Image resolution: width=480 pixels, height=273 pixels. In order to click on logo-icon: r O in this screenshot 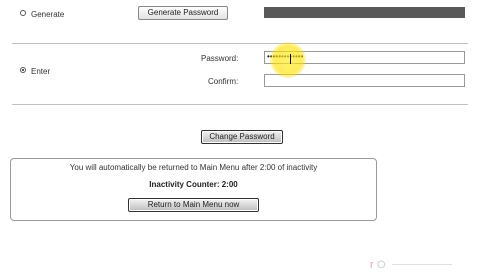, I will do `click(411, 265)`.